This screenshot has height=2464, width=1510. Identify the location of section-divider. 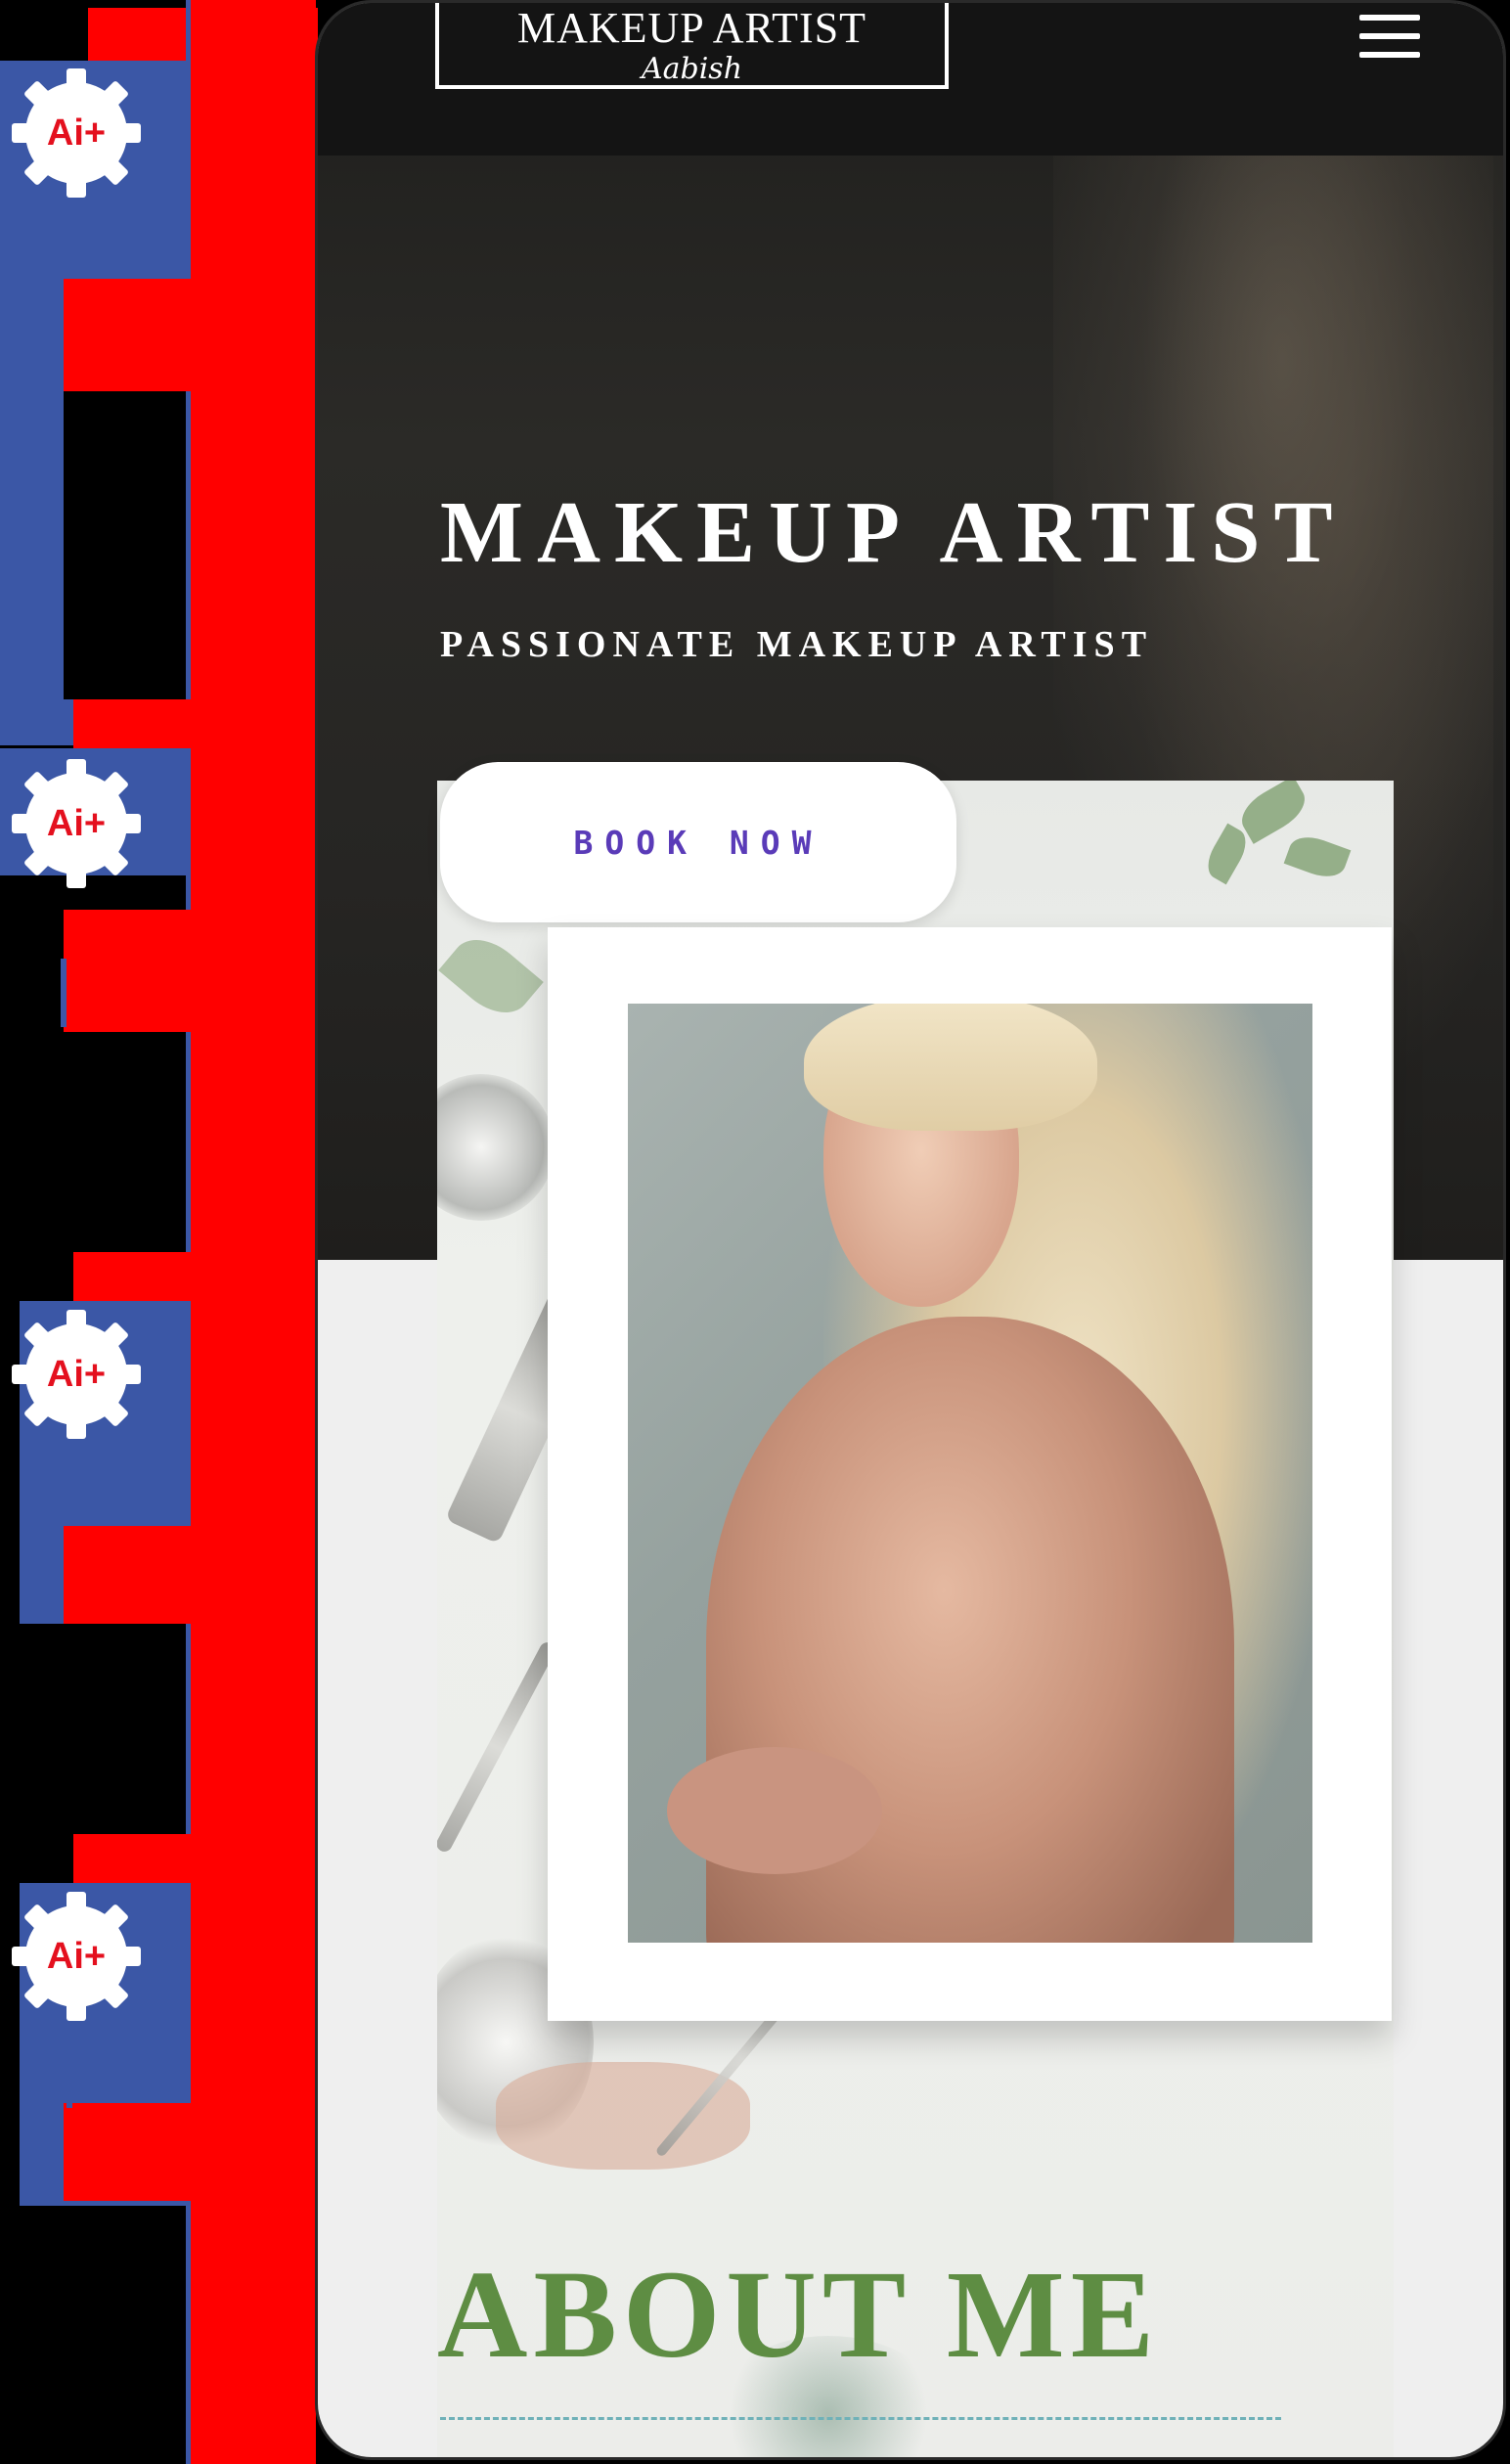
(860, 2418).